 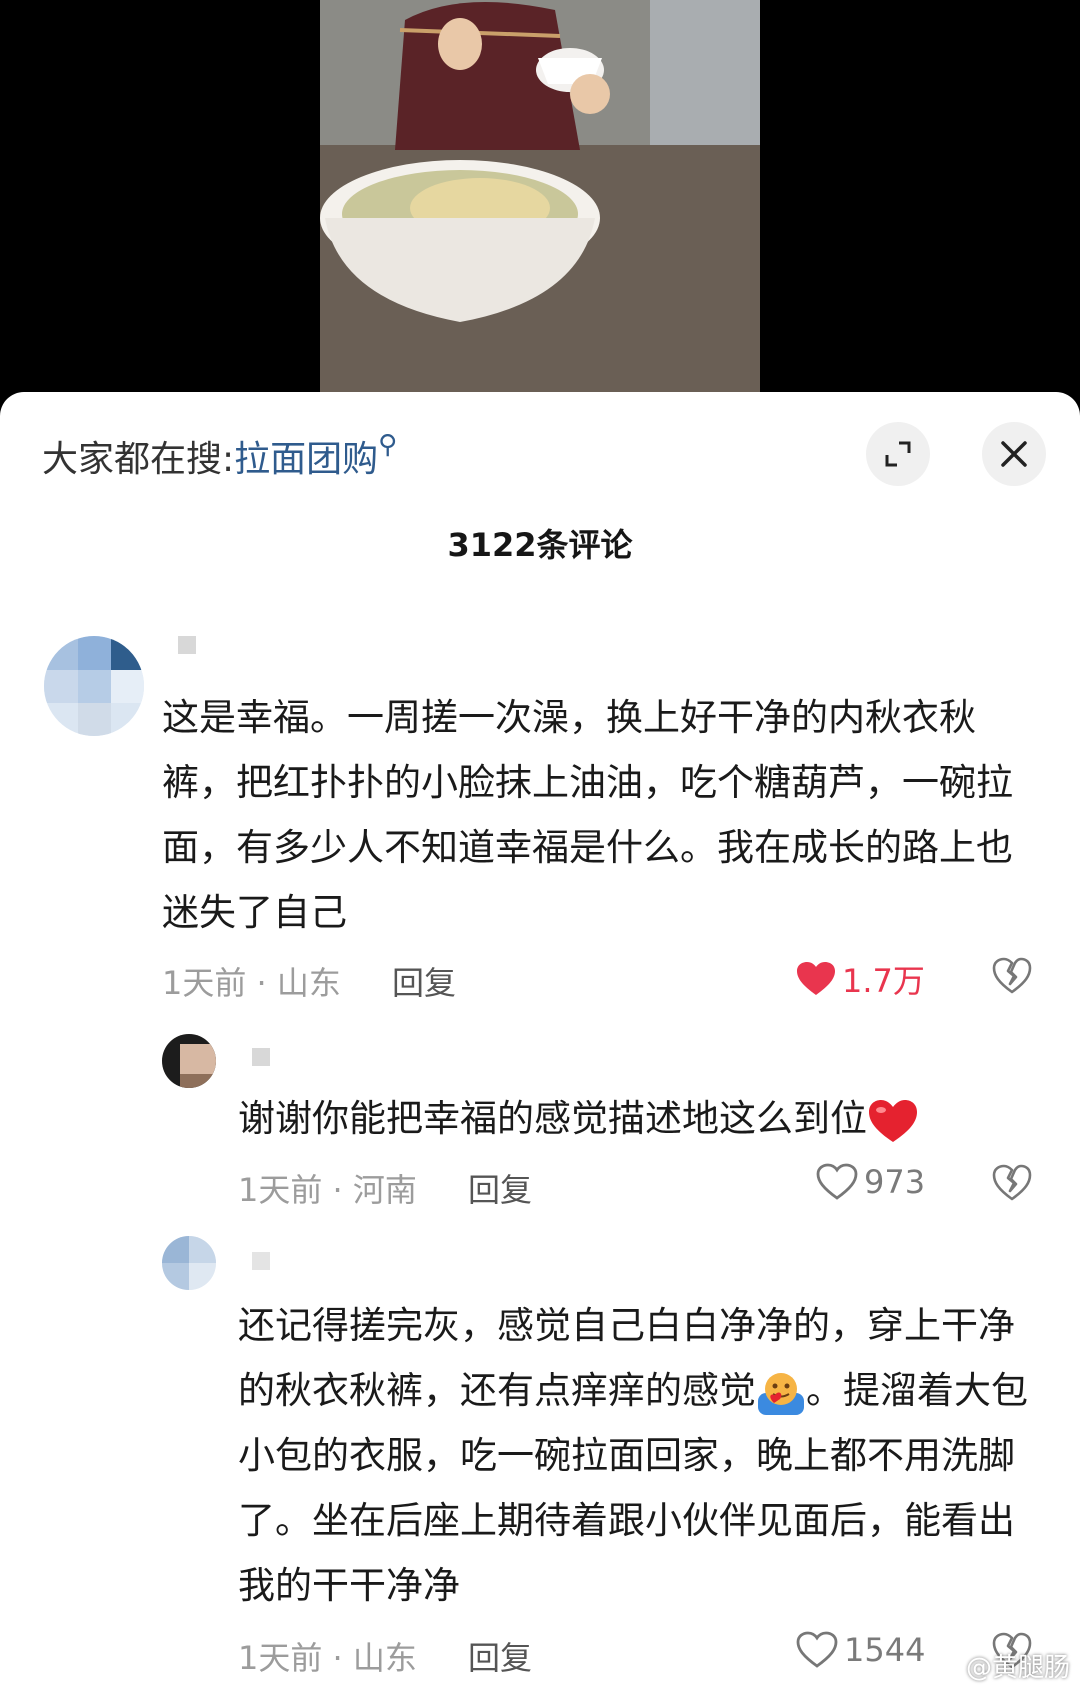 What do you see at coordinates (388, 445) in the screenshot?
I see `search-icon: ⚲` at bounding box center [388, 445].